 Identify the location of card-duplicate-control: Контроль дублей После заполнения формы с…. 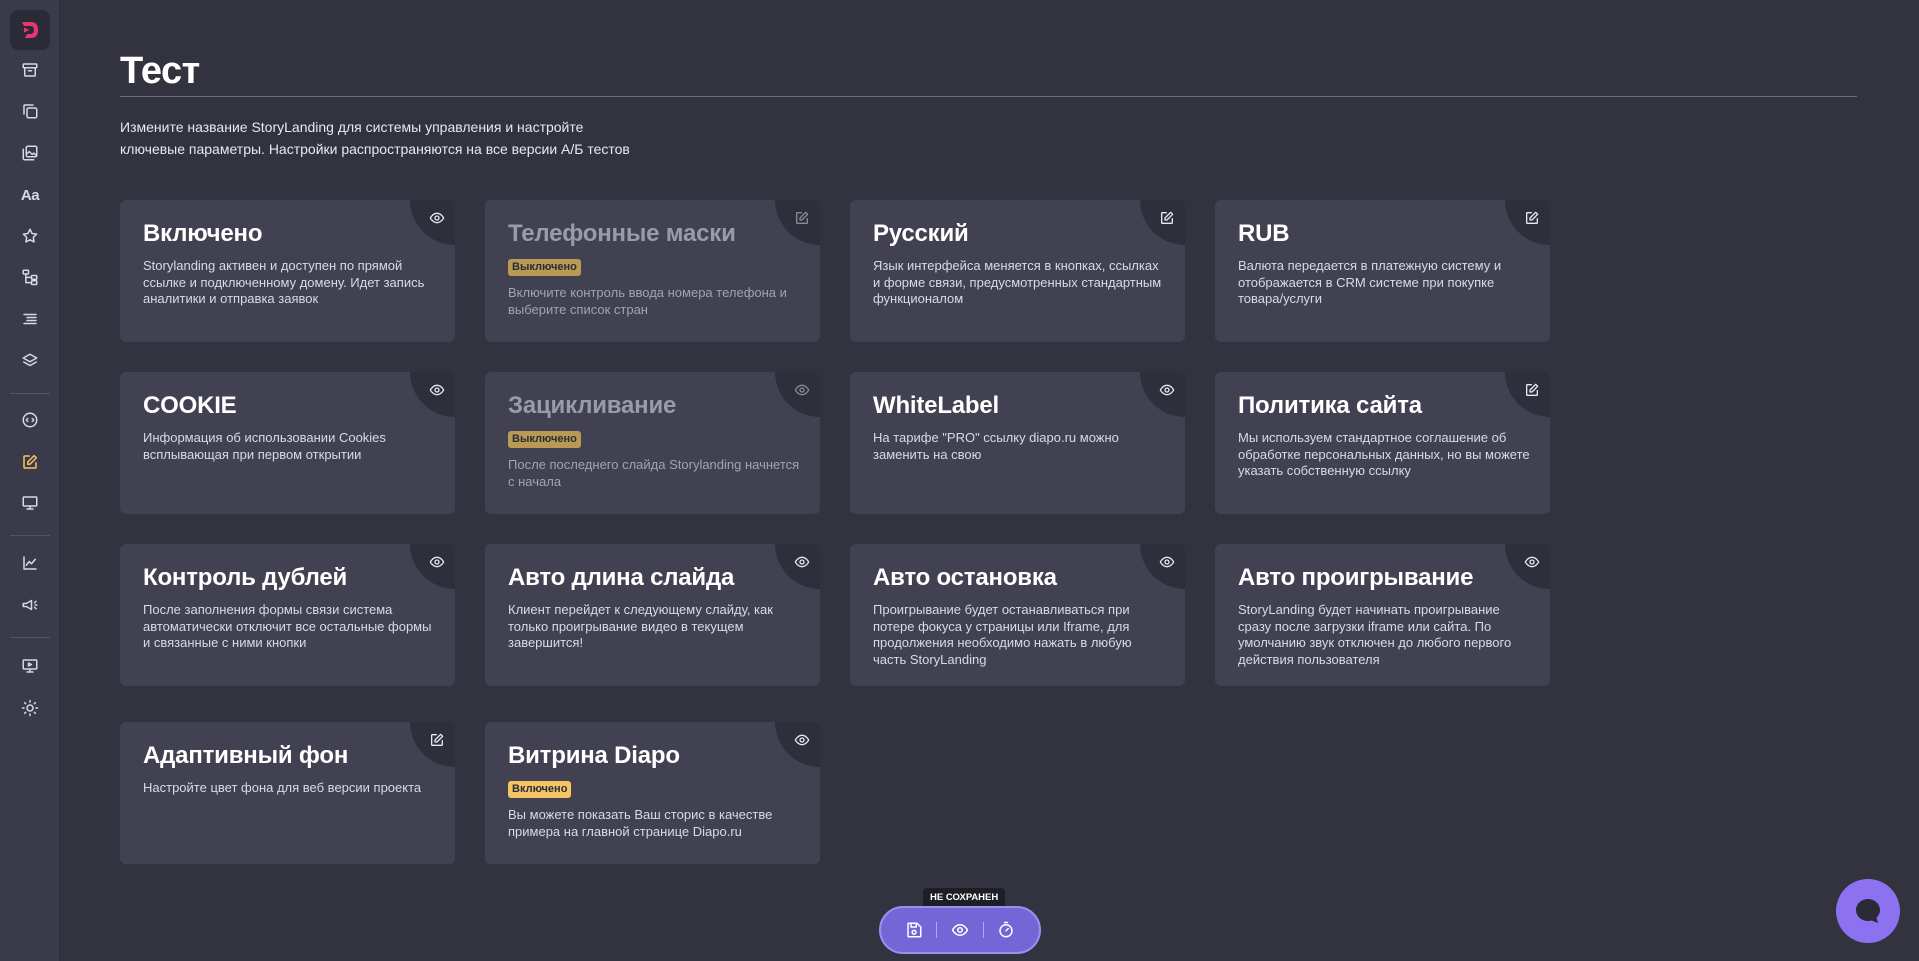
(287, 615).